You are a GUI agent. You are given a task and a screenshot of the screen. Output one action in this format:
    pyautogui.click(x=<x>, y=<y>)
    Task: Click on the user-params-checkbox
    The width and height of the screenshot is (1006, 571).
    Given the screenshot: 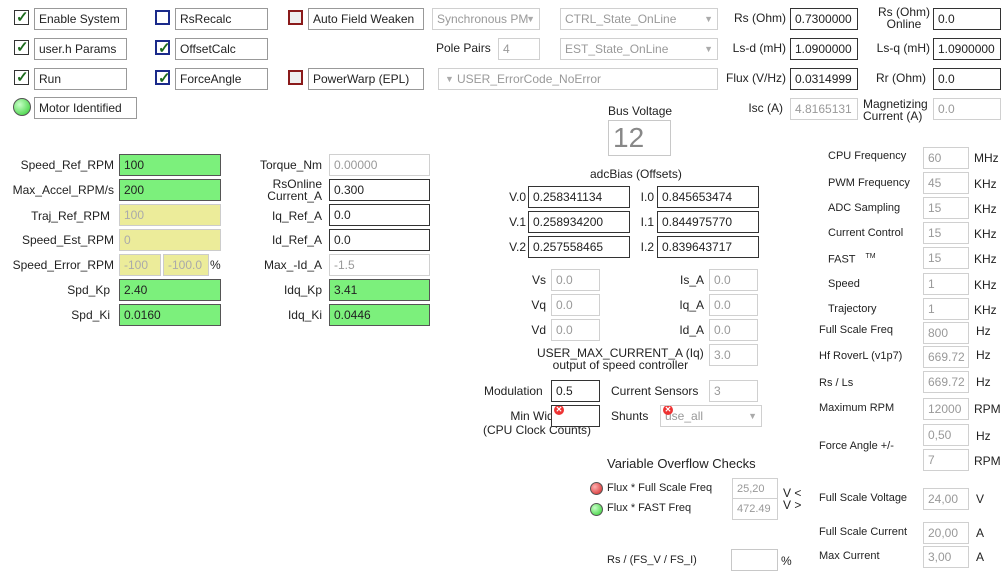 What is the action you would take?
    pyautogui.click(x=21, y=47)
    